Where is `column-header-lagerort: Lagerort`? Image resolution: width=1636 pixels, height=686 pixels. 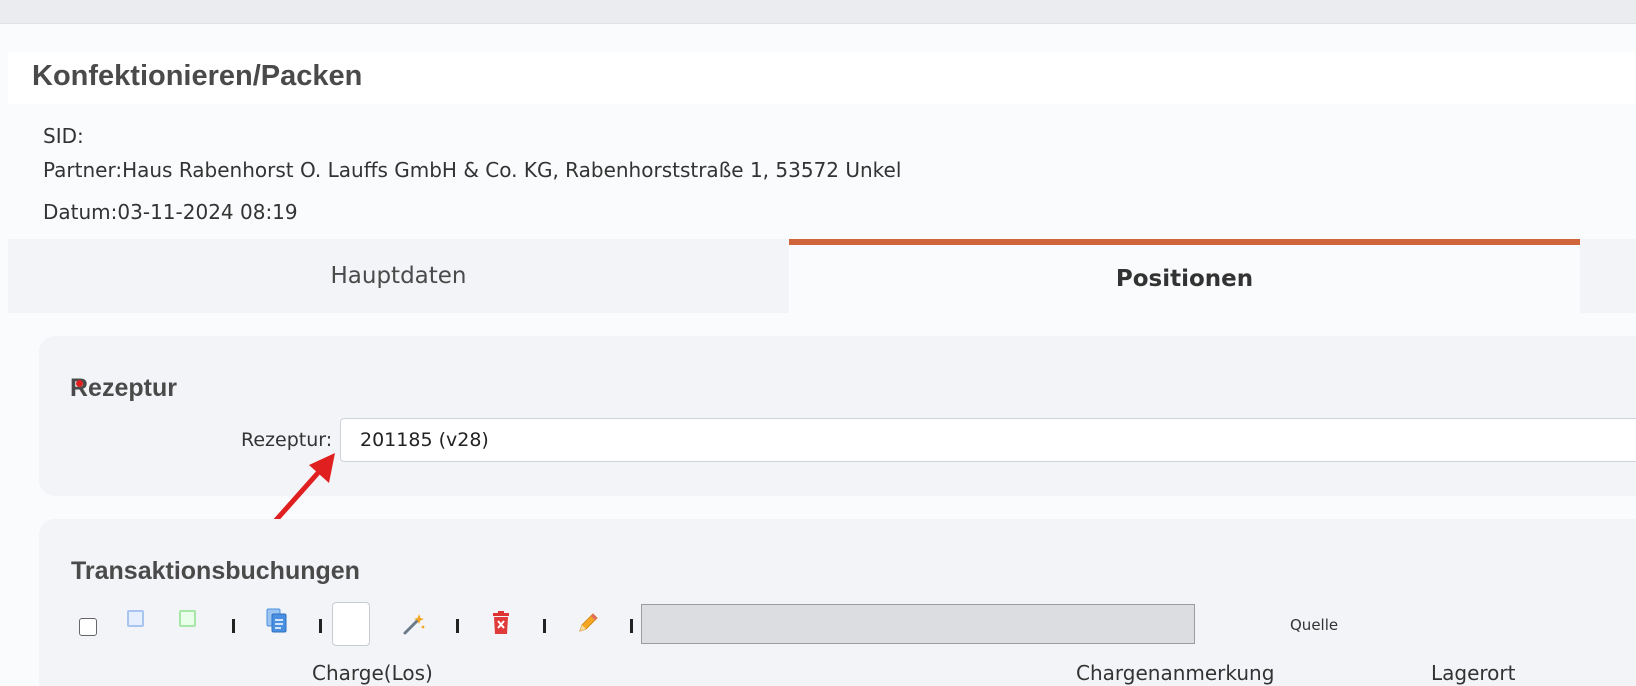
column-header-lagerort: Lagerort is located at coordinates (1473, 673).